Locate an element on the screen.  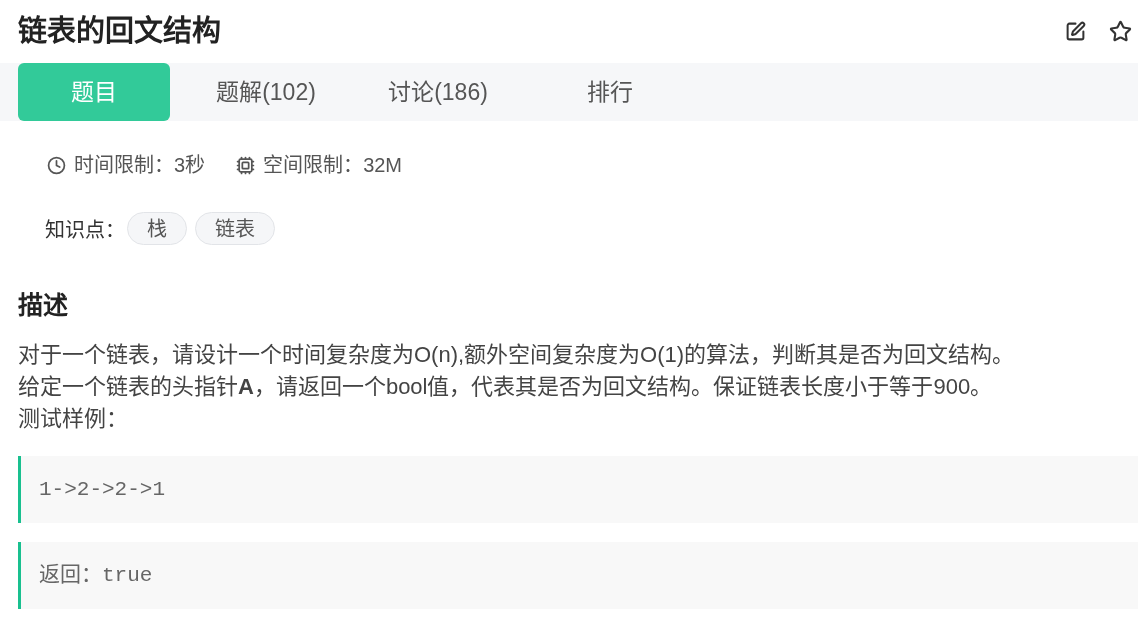
code-text: 返回：true is located at coordinates (96, 575).